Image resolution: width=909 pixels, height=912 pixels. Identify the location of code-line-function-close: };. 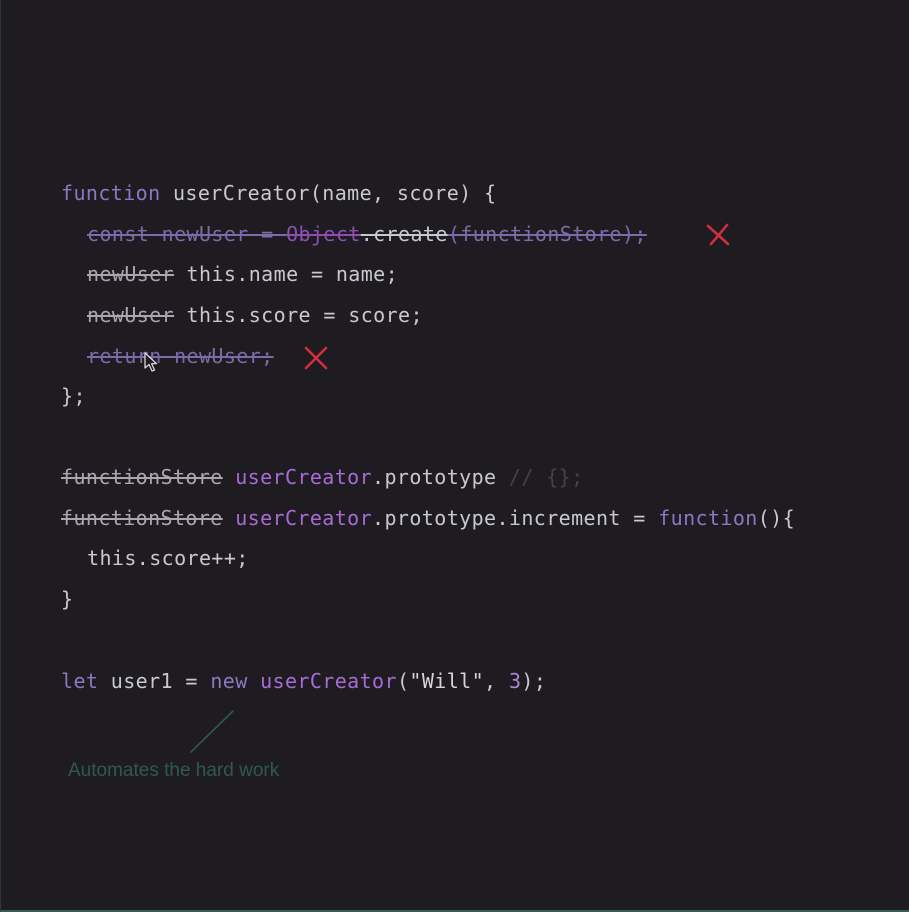
(73, 396).